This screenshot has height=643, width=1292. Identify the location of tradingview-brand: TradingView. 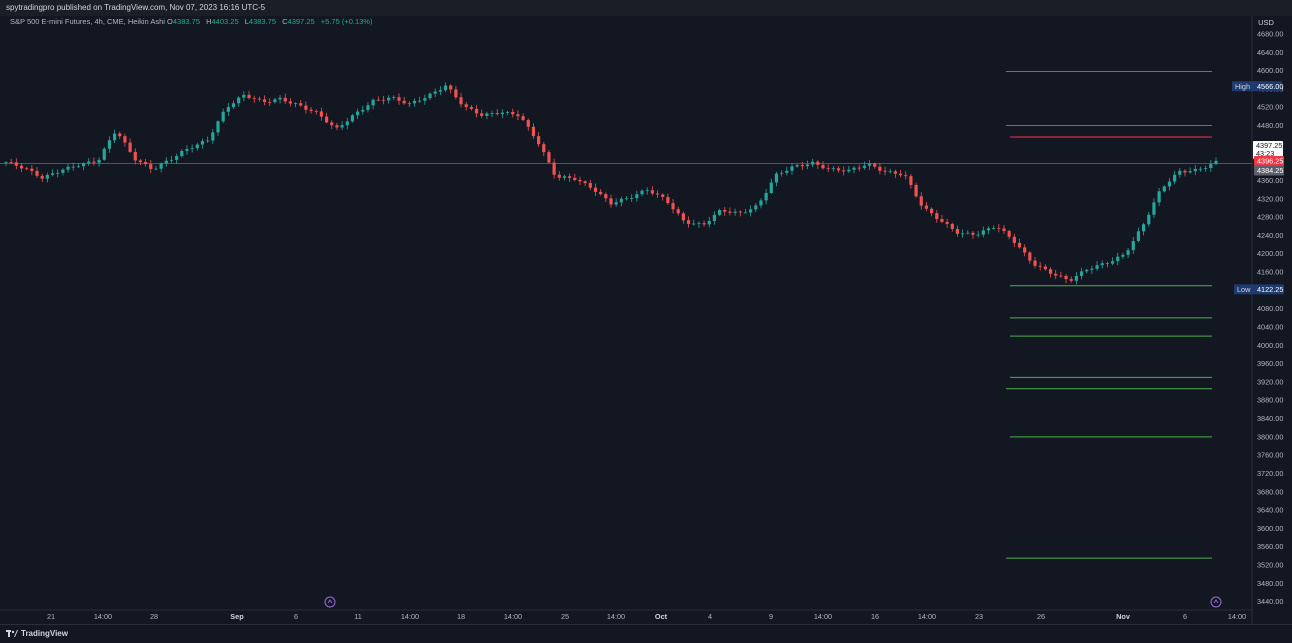
(37, 633).